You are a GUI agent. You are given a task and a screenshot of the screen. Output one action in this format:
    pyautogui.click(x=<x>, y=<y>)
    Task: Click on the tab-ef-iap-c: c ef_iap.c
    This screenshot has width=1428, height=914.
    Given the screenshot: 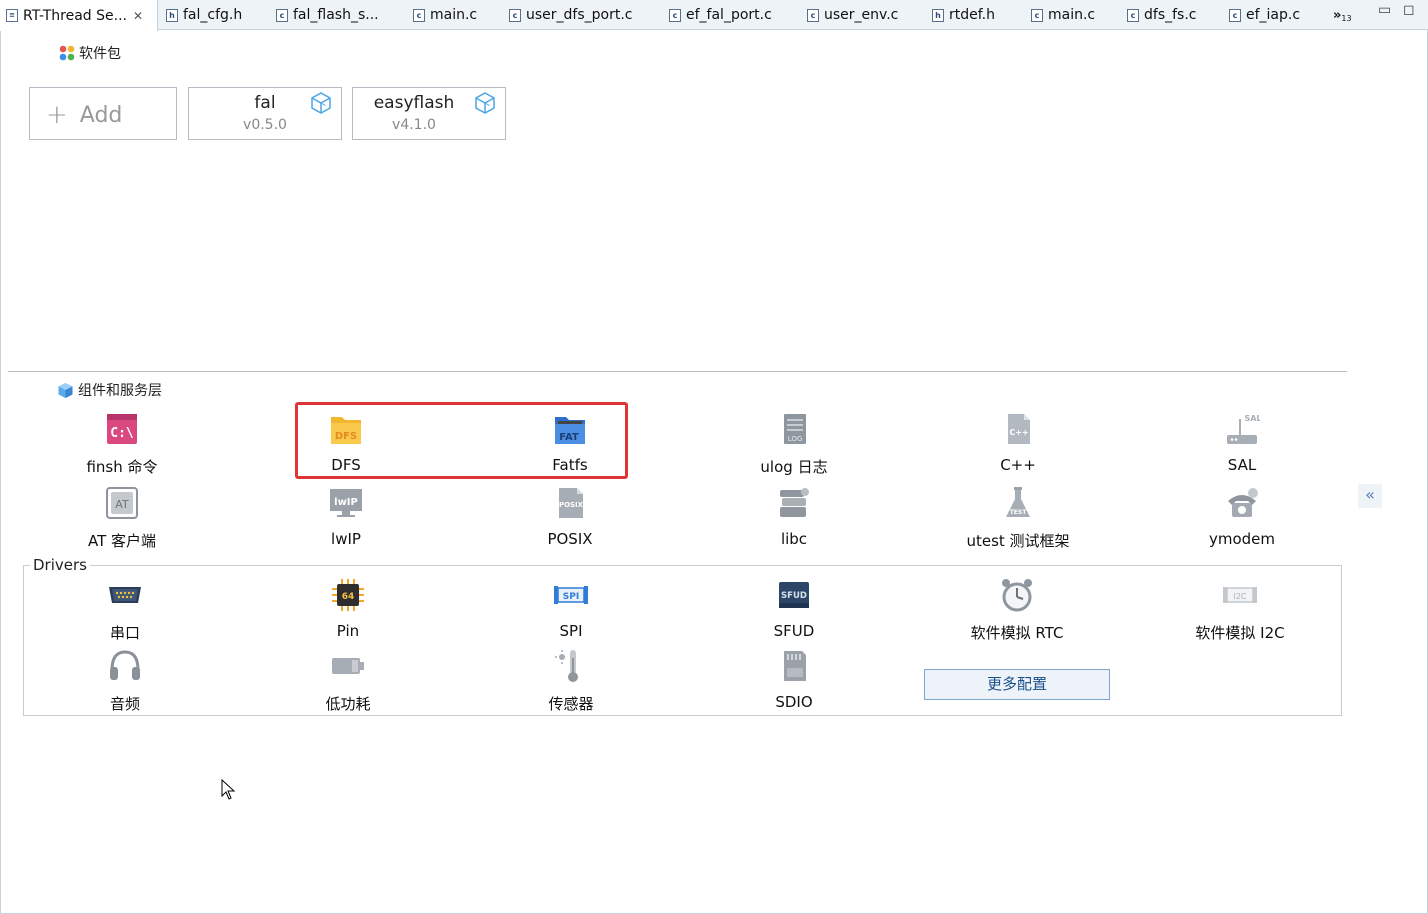 What is the action you would take?
    pyautogui.click(x=1264, y=15)
    